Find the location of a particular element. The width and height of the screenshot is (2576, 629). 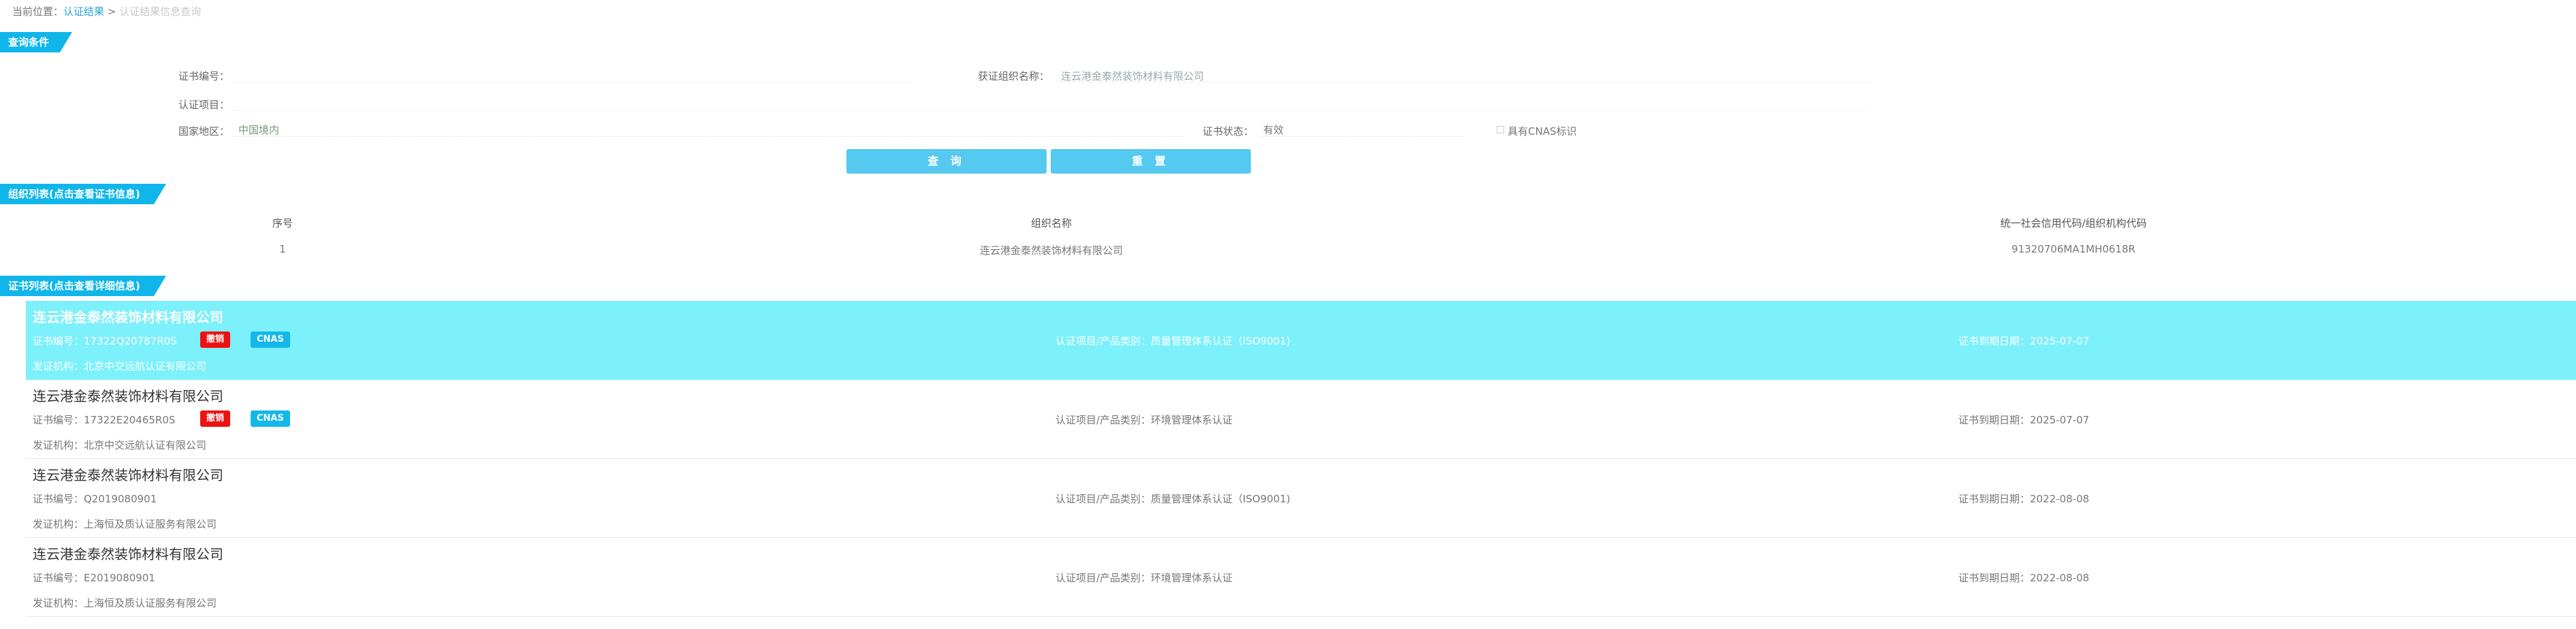

org-name-label: 获证组织名称： is located at coordinates (1014, 76).